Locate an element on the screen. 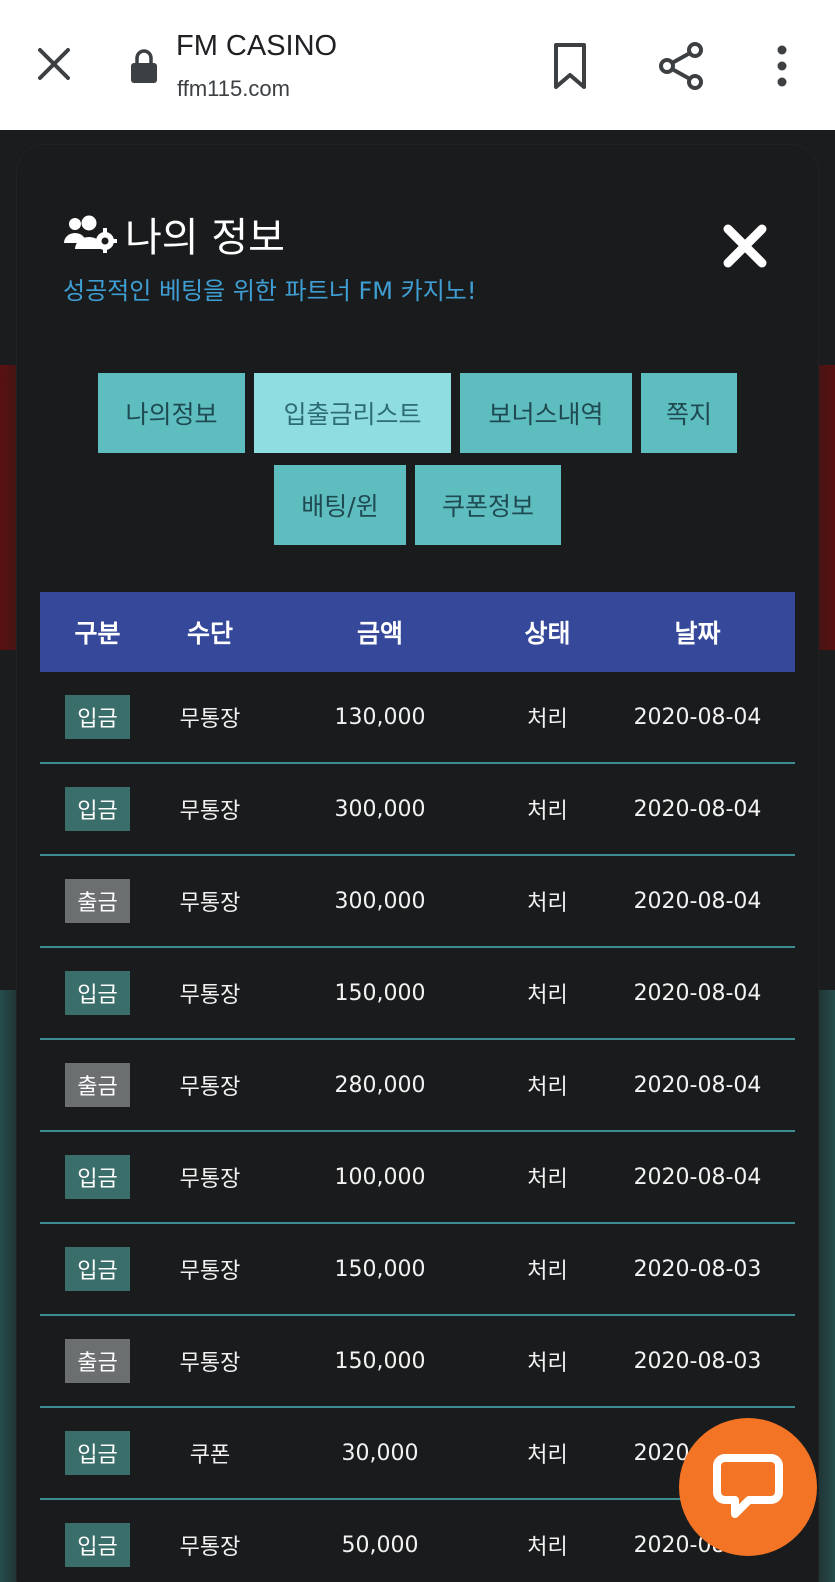 The width and height of the screenshot is (835, 1582). table-row: 입금 무통장 150,000 처리 2020-08-03 is located at coordinates (417, 1270).